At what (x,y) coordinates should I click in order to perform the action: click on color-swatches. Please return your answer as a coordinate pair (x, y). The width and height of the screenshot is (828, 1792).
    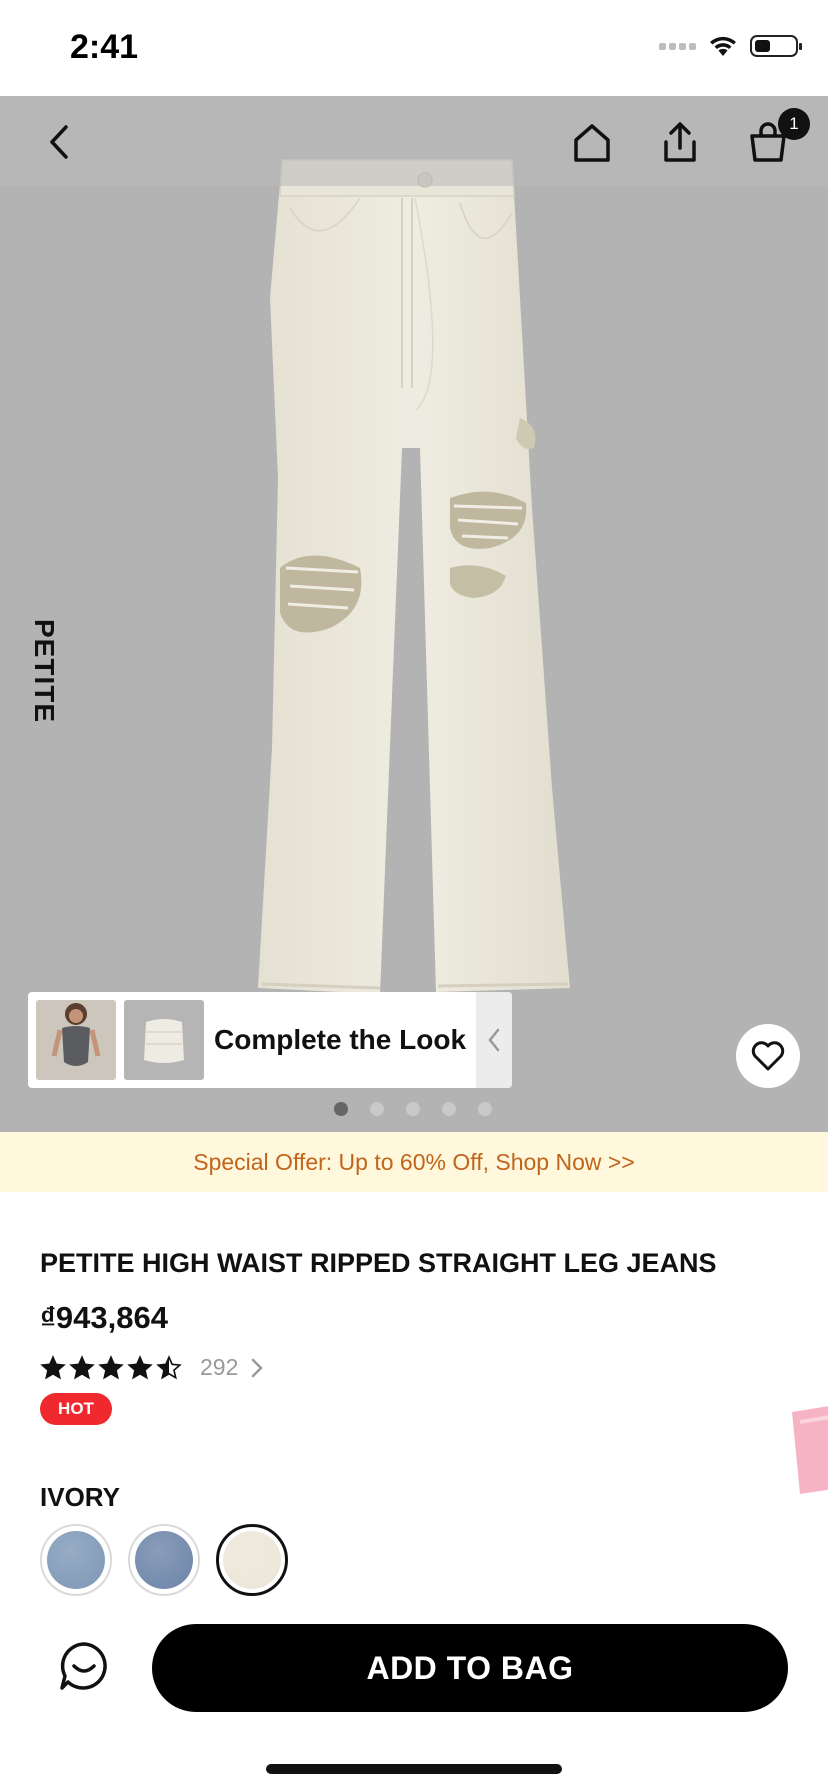
    Looking at the image, I should click on (164, 1560).